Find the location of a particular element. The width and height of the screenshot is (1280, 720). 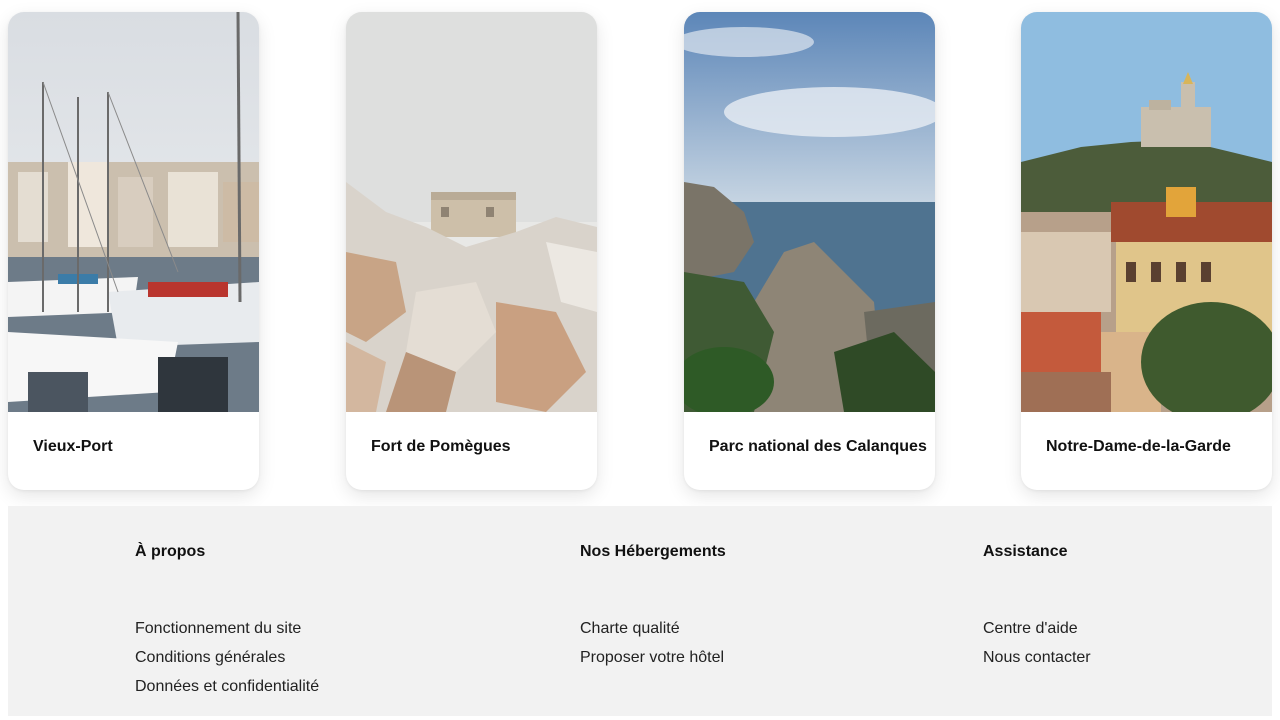

footer-link-list: Centre d'aide Nous contacter is located at coordinates (1037, 648).